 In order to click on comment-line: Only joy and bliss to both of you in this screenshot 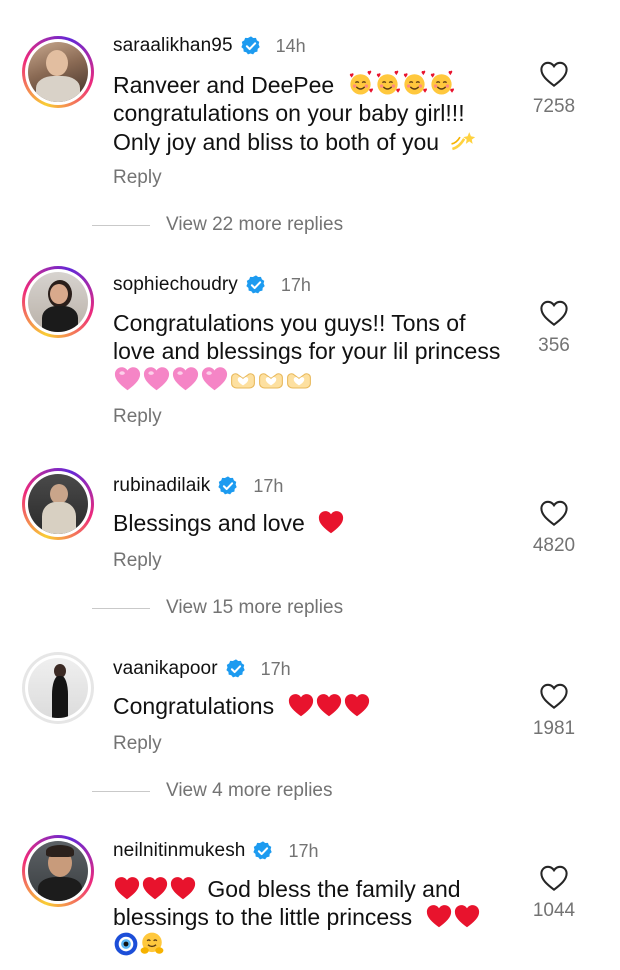, I will do `click(276, 142)`.